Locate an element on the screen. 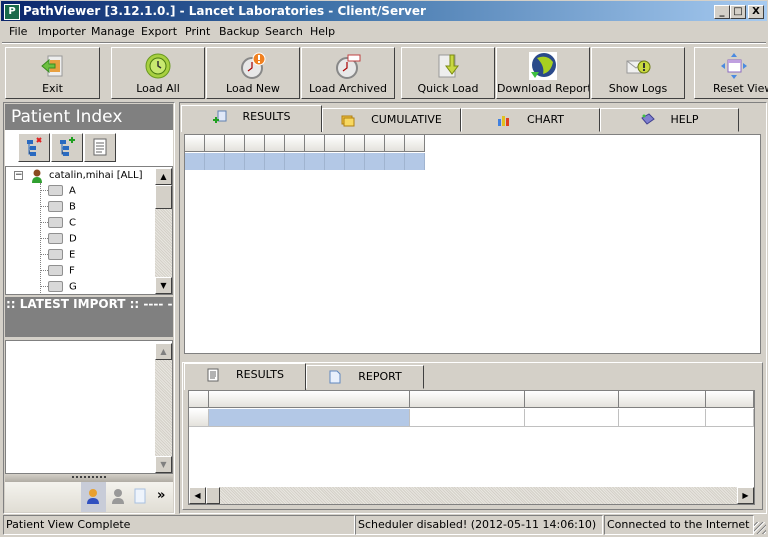 Image resolution: width=768 pixels, height=537 pixels. tab-cumulative: CUMULATIVE is located at coordinates (391, 120).